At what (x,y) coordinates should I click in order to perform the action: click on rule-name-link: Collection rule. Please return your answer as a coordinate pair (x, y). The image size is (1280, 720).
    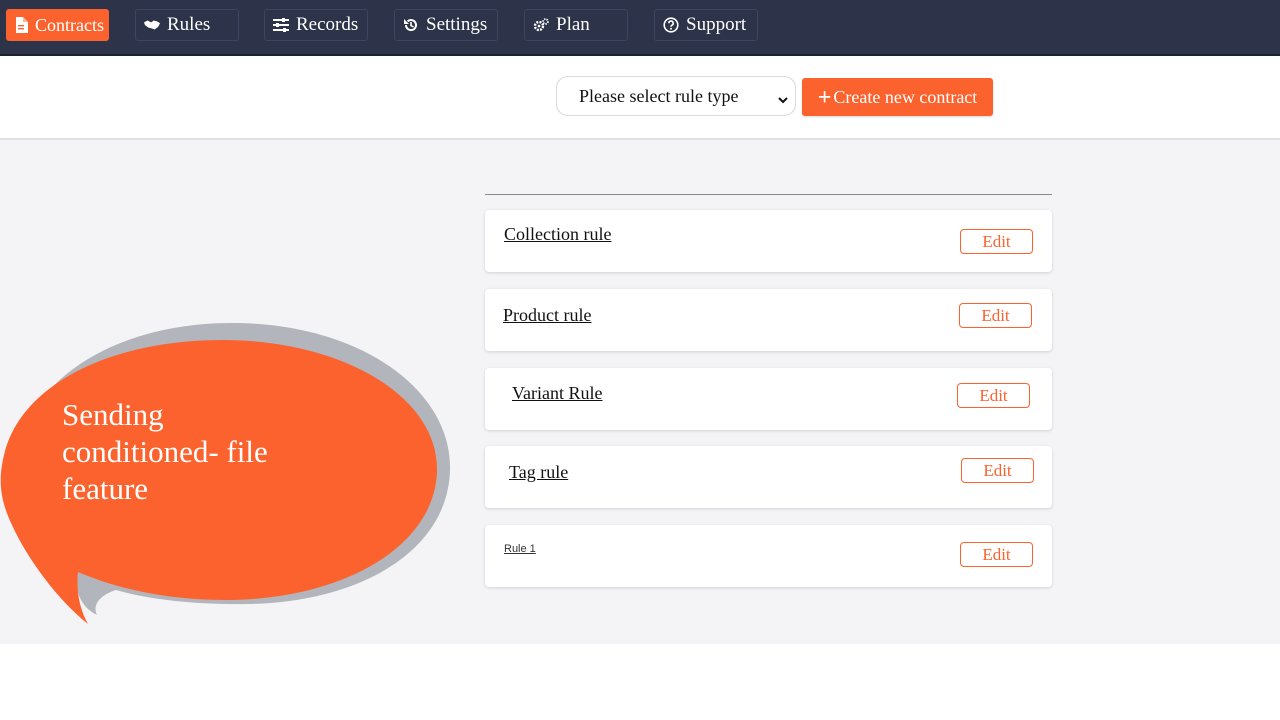
    Looking at the image, I should click on (557, 234).